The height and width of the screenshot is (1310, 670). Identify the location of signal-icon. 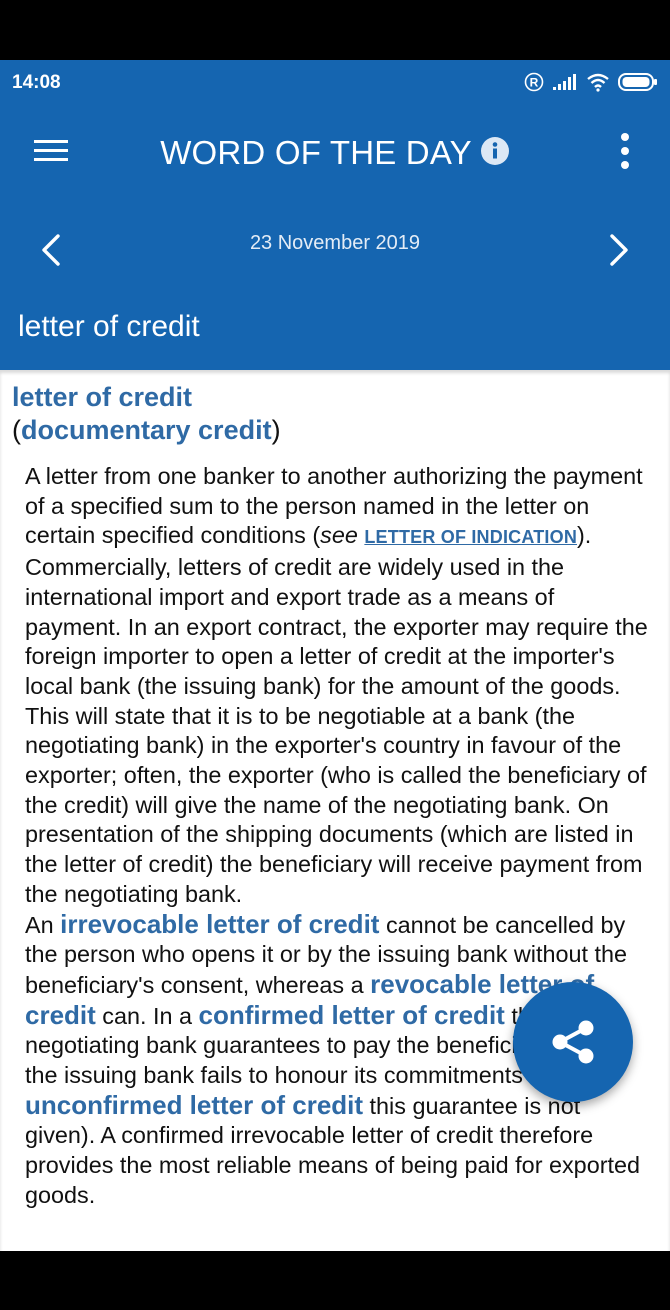
(564, 82).